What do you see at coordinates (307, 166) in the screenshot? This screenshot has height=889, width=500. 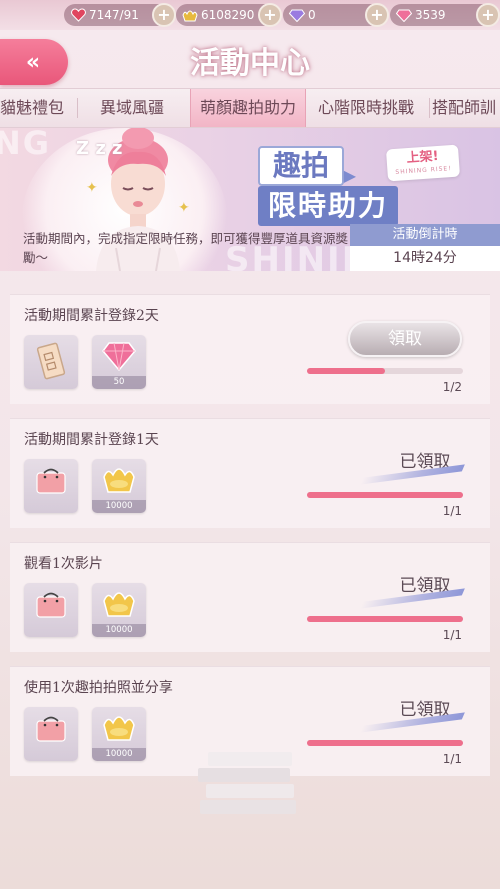 I see `banner-title-line1: 趣拍 ▶` at bounding box center [307, 166].